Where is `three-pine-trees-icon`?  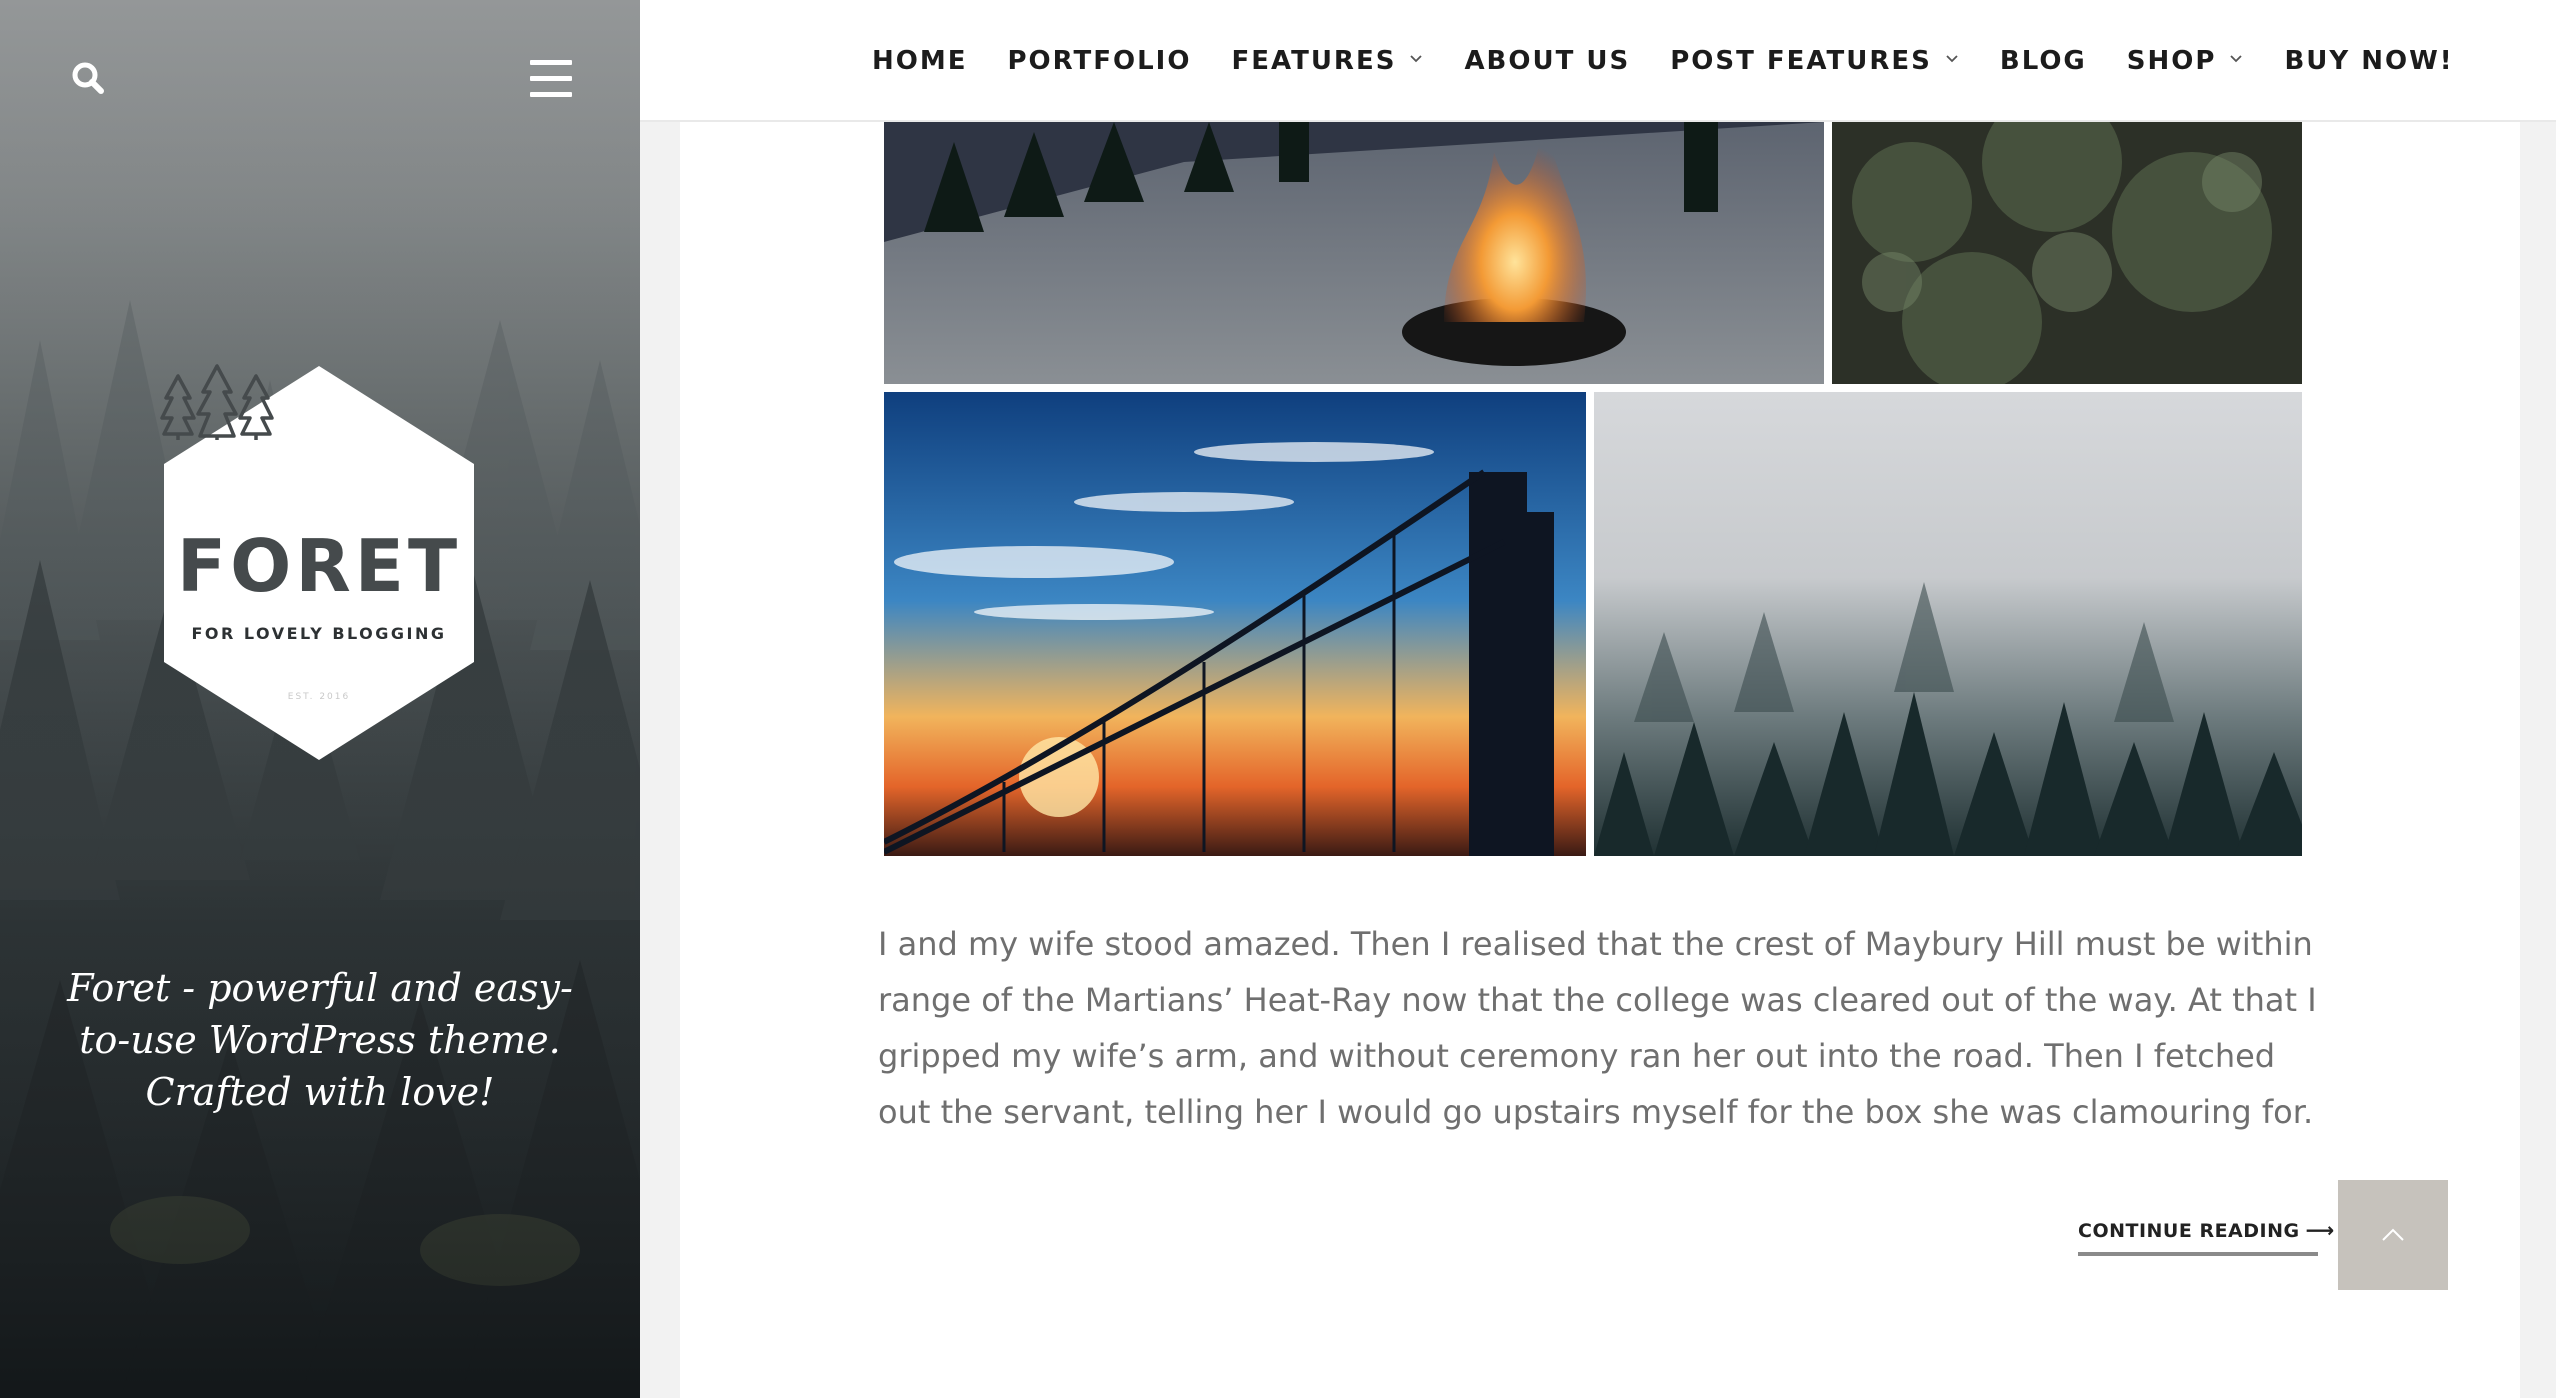
three-pine-trees-icon is located at coordinates (217, 402).